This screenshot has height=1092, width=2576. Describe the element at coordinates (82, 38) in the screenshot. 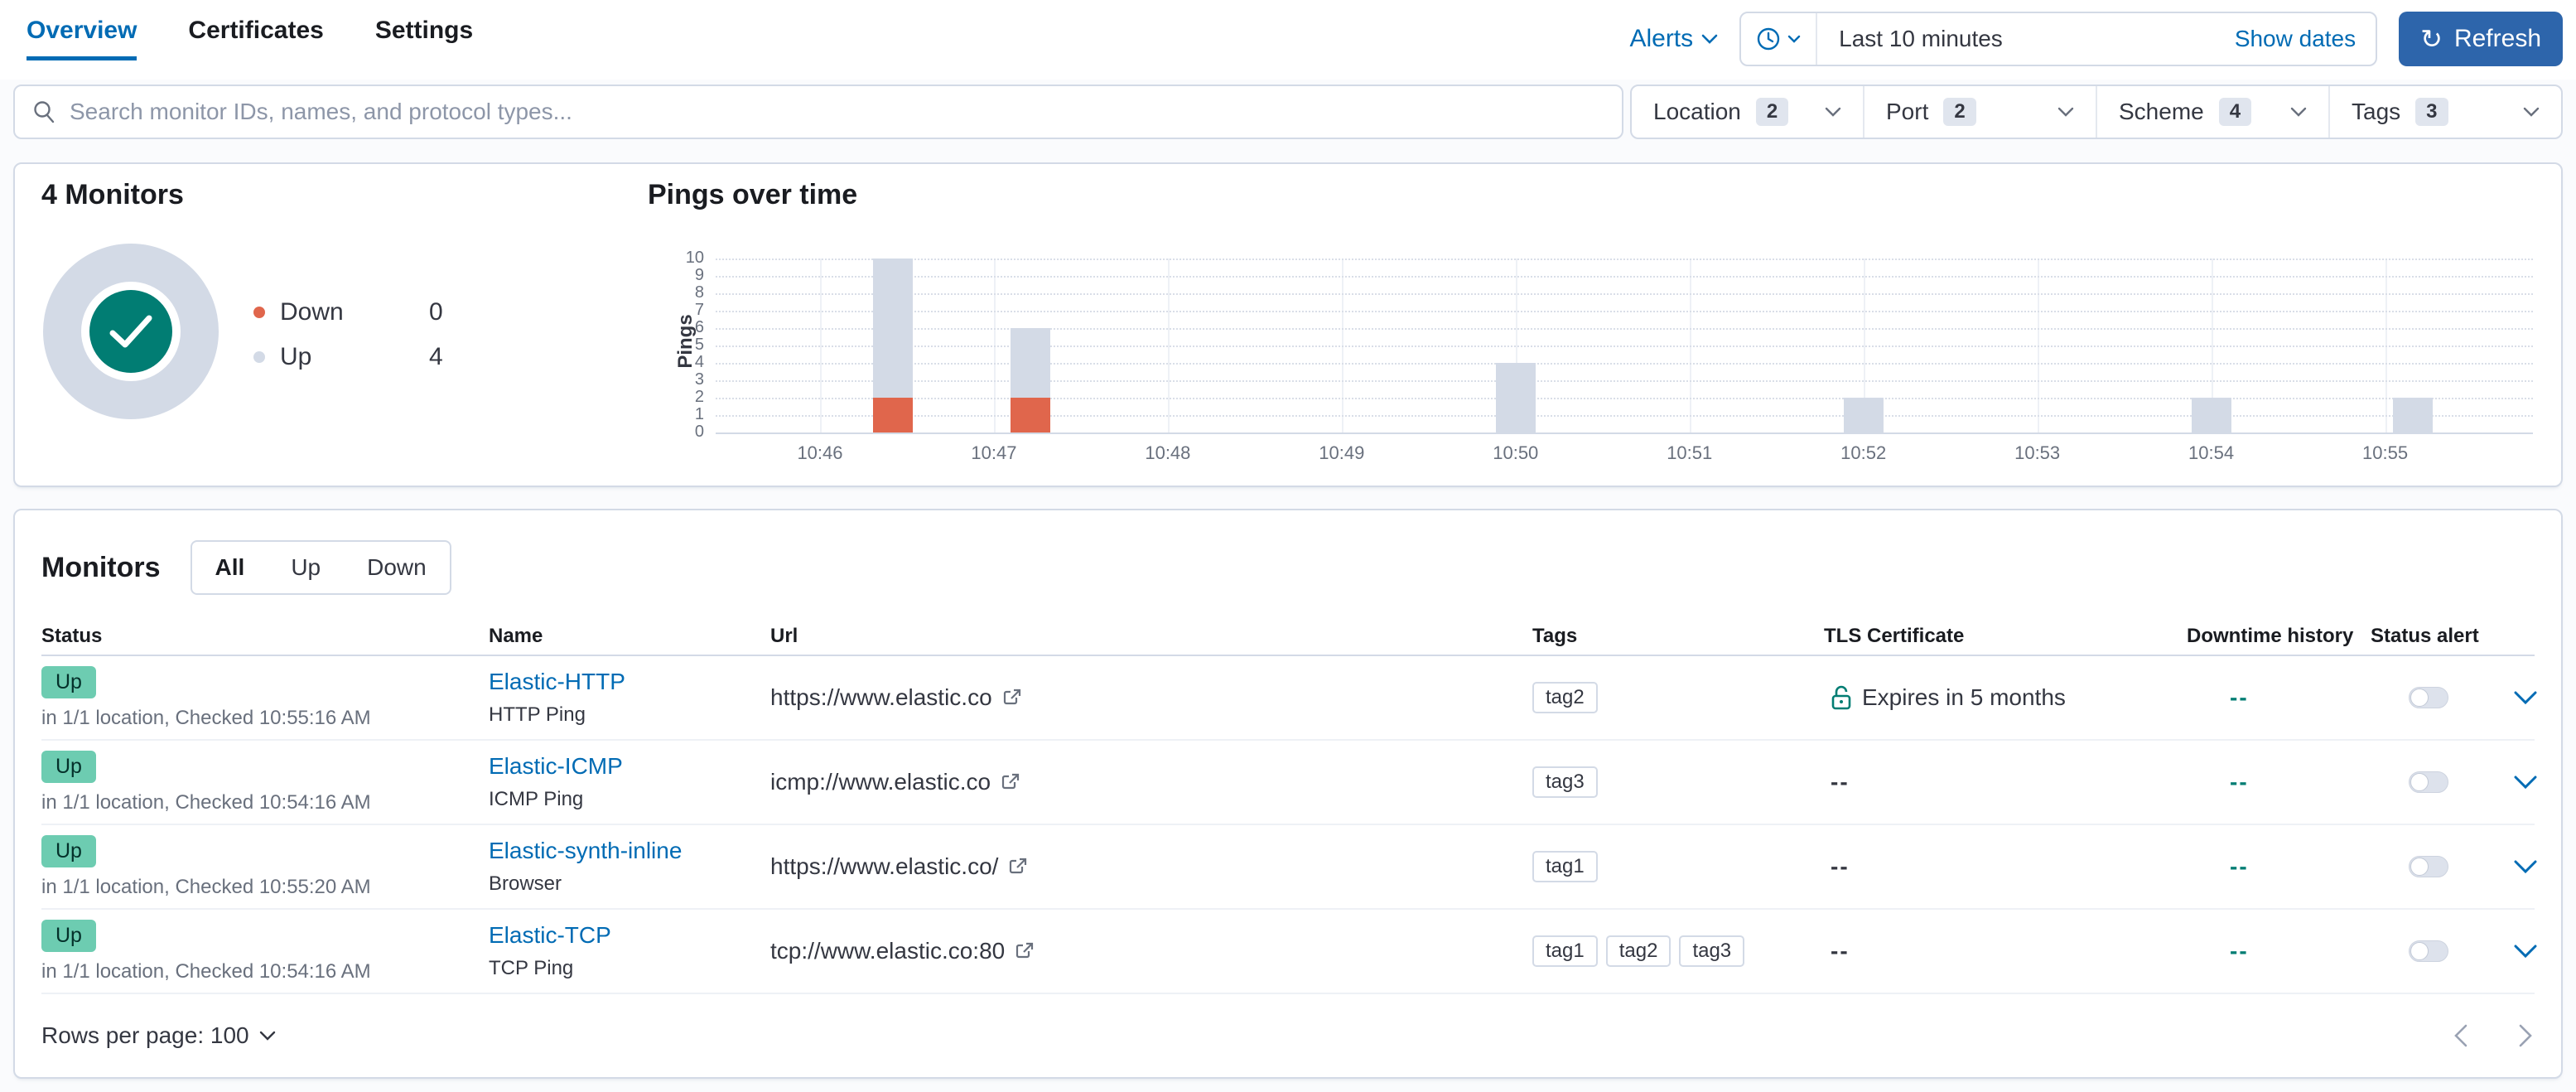

I see `tab-overview: Overview` at that location.